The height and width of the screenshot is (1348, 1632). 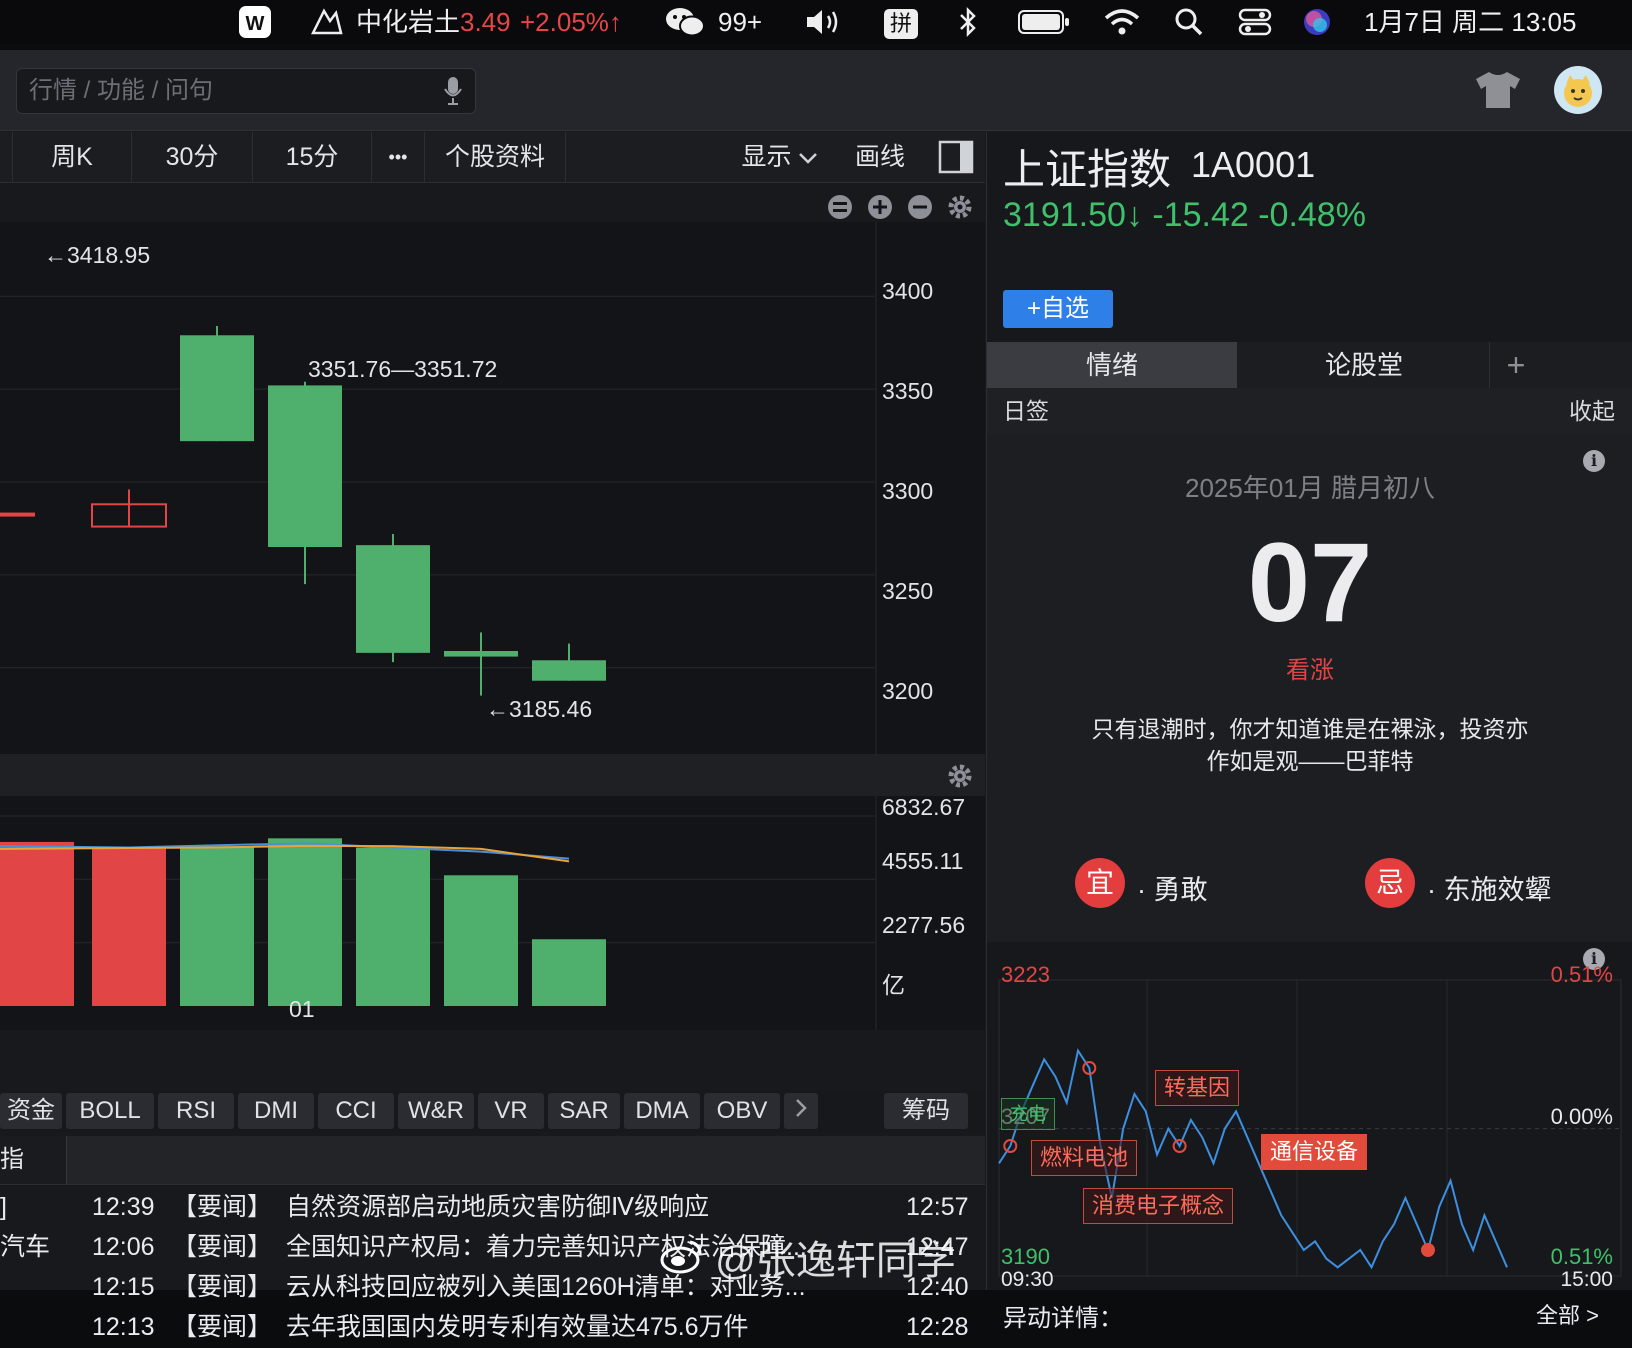 What do you see at coordinates (880, 157) in the screenshot?
I see `draw-line-button: 画线` at bounding box center [880, 157].